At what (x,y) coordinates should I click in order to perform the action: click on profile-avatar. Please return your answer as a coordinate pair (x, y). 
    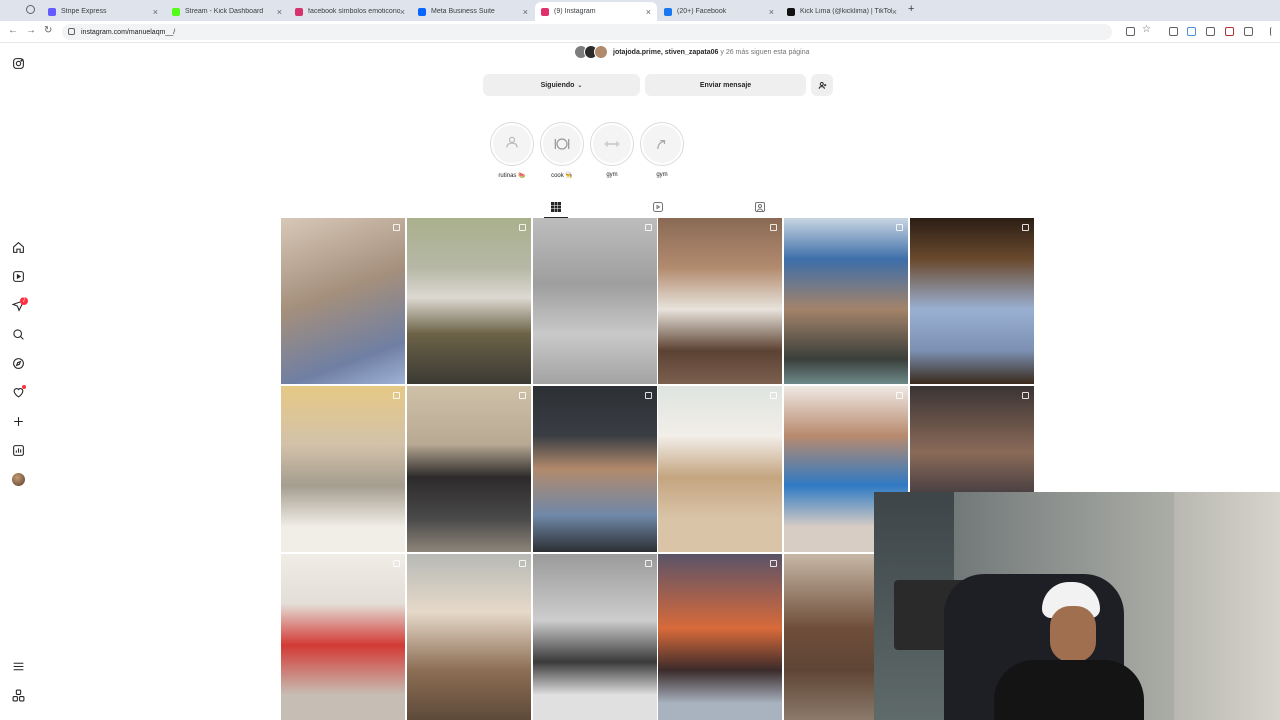
    Looking at the image, I should click on (18, 479).